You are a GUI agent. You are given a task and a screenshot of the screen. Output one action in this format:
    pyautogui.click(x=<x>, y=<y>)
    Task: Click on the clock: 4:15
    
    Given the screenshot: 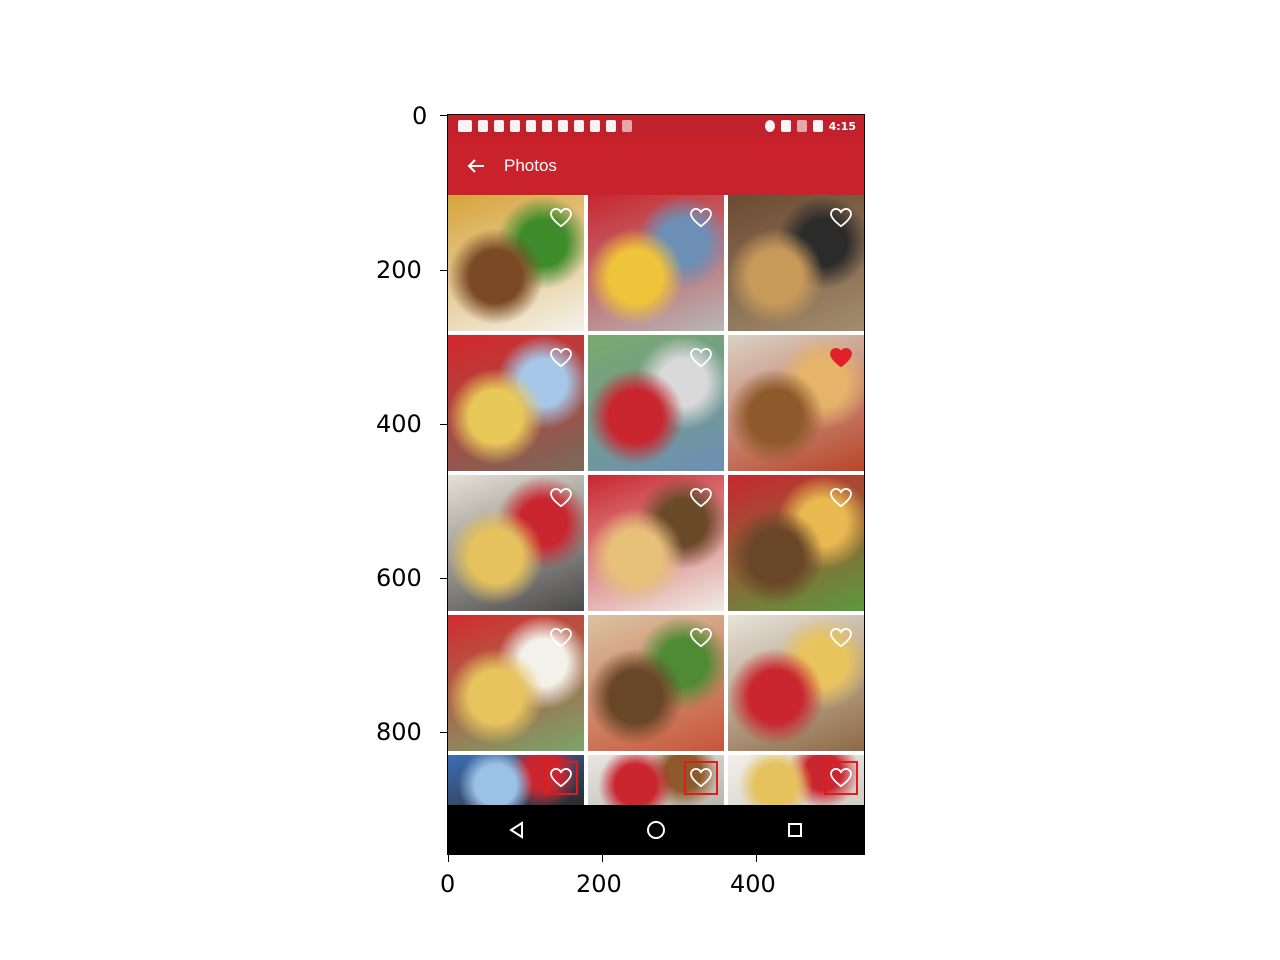 What is the action you would take?
    pyautogui.click(x=842, y=126)
    